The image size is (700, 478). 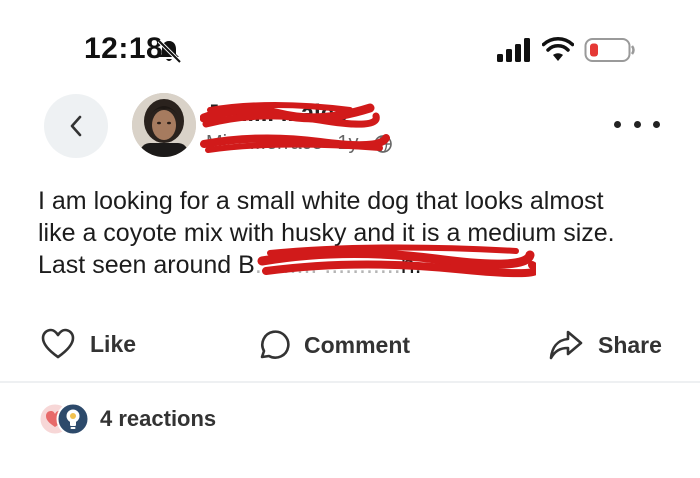 What do you see at coordinates (73, 419) in the screenshot?
I see `lightbulb-reaction-icon` at bounding box center [73, 419].